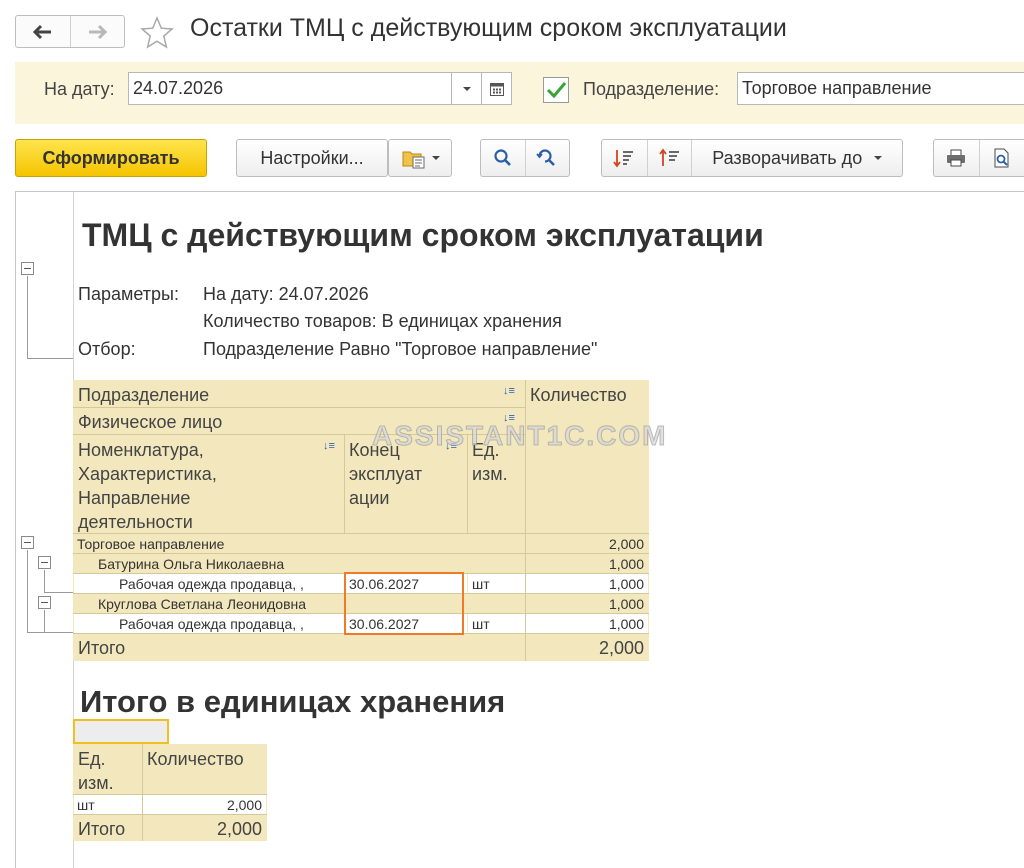 This screenshot has width=1024, height=868. What do you see at coordinates (413, 160) in the screenshot?
I see `folder-settings-icon` at bounding box center [413, 160].